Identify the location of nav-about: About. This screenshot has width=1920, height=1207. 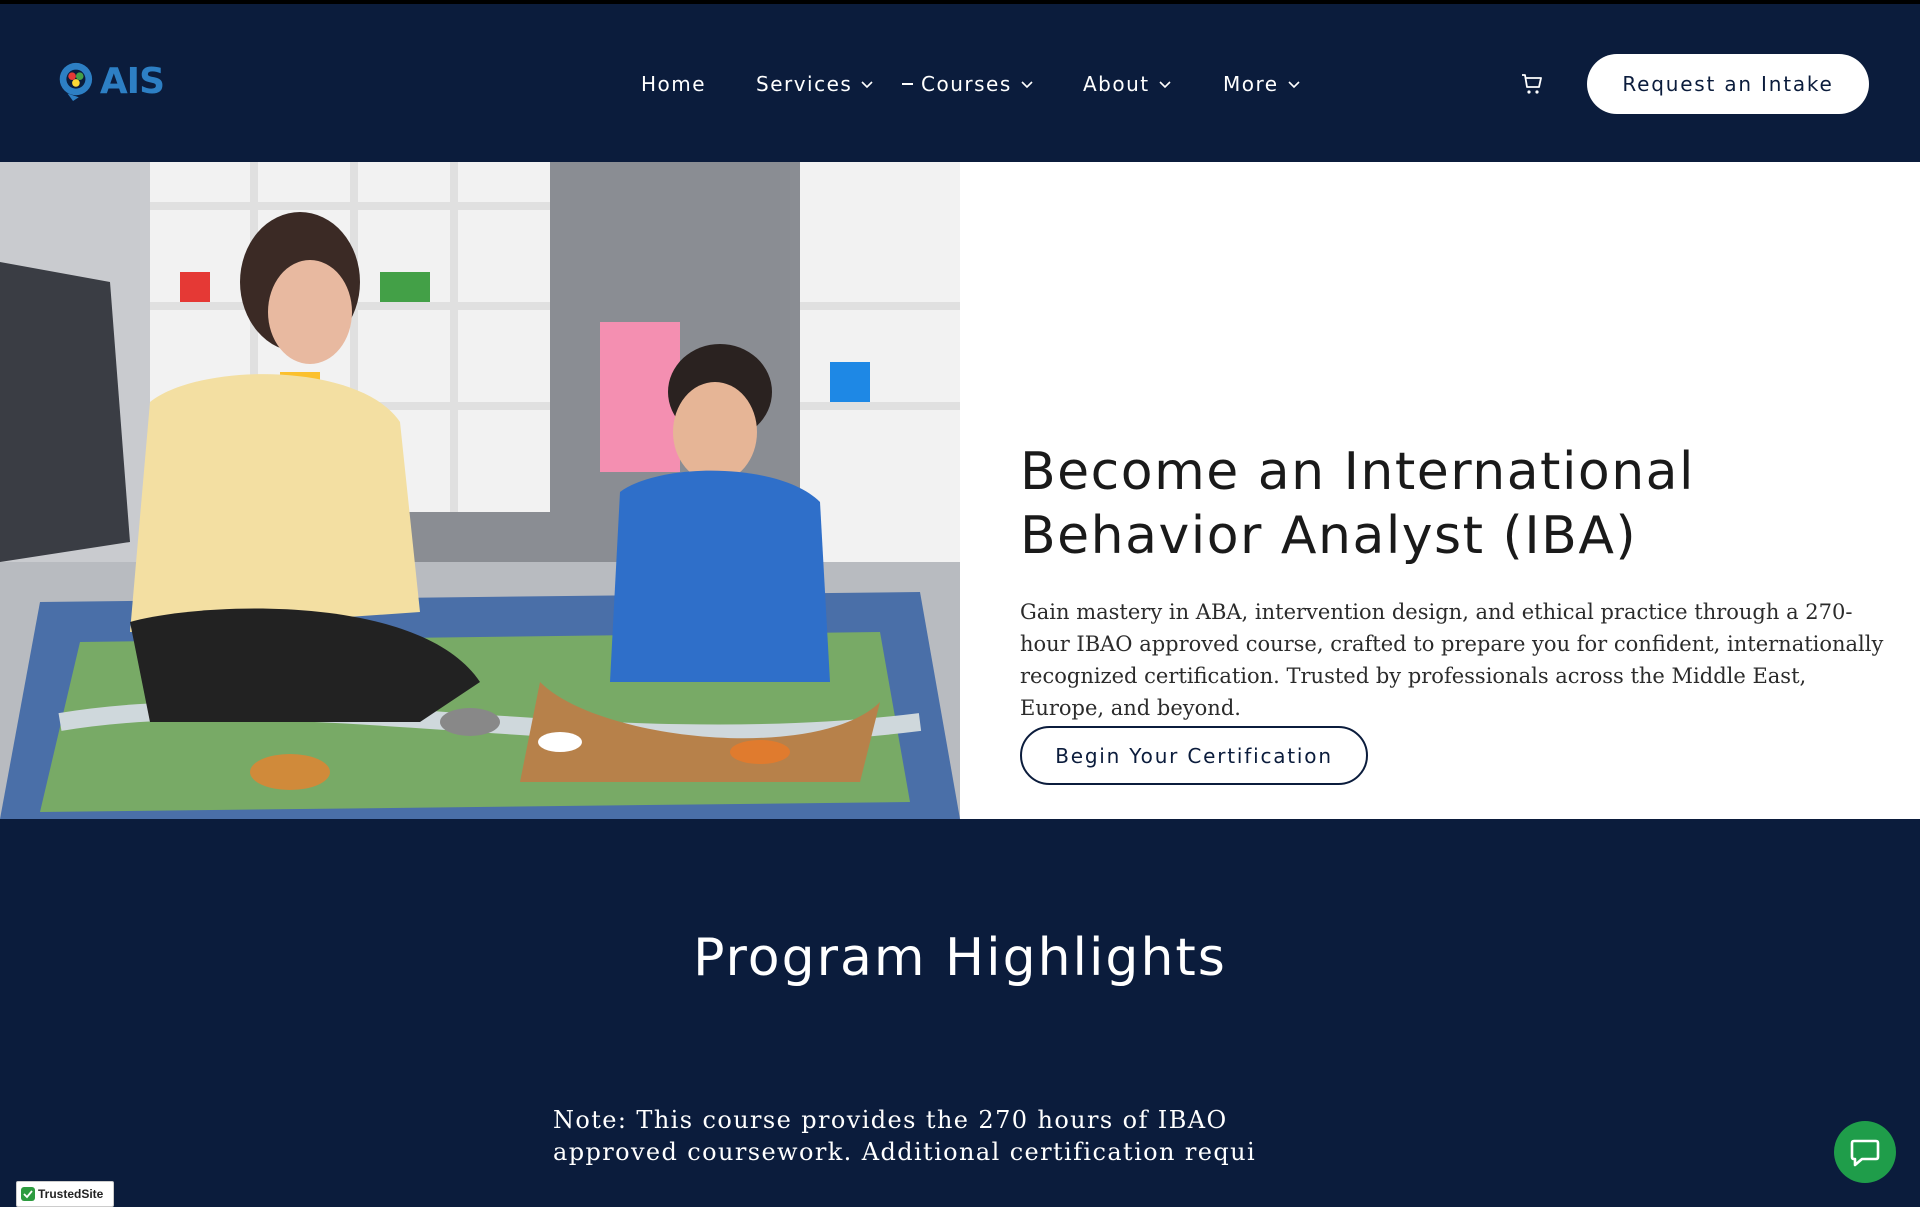
(1127, 84).